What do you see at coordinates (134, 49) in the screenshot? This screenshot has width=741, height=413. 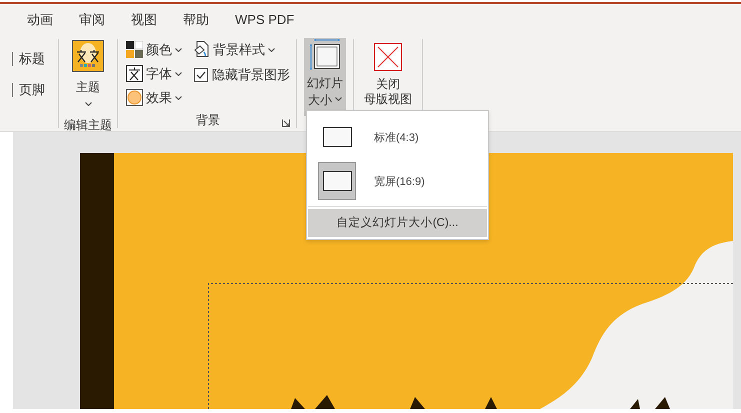 I see `color-swatch-icon` at bounding box center [134, 49].